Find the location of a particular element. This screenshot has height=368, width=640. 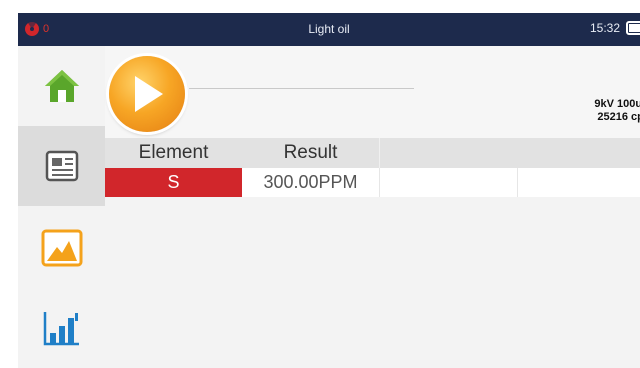

progress-track is located at coordinates (301, 88).